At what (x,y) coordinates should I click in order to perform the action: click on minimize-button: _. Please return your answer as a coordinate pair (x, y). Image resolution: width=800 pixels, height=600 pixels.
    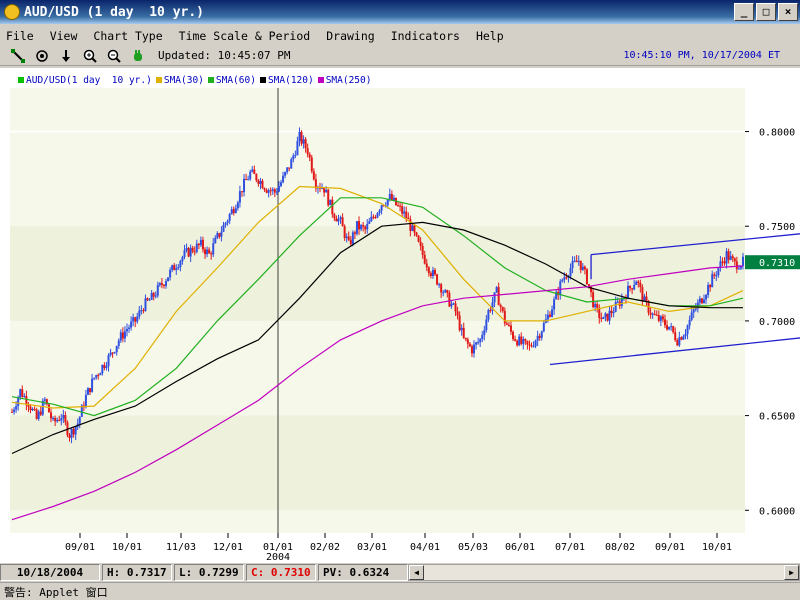
    Looking at the image, I should click on (744, 12).